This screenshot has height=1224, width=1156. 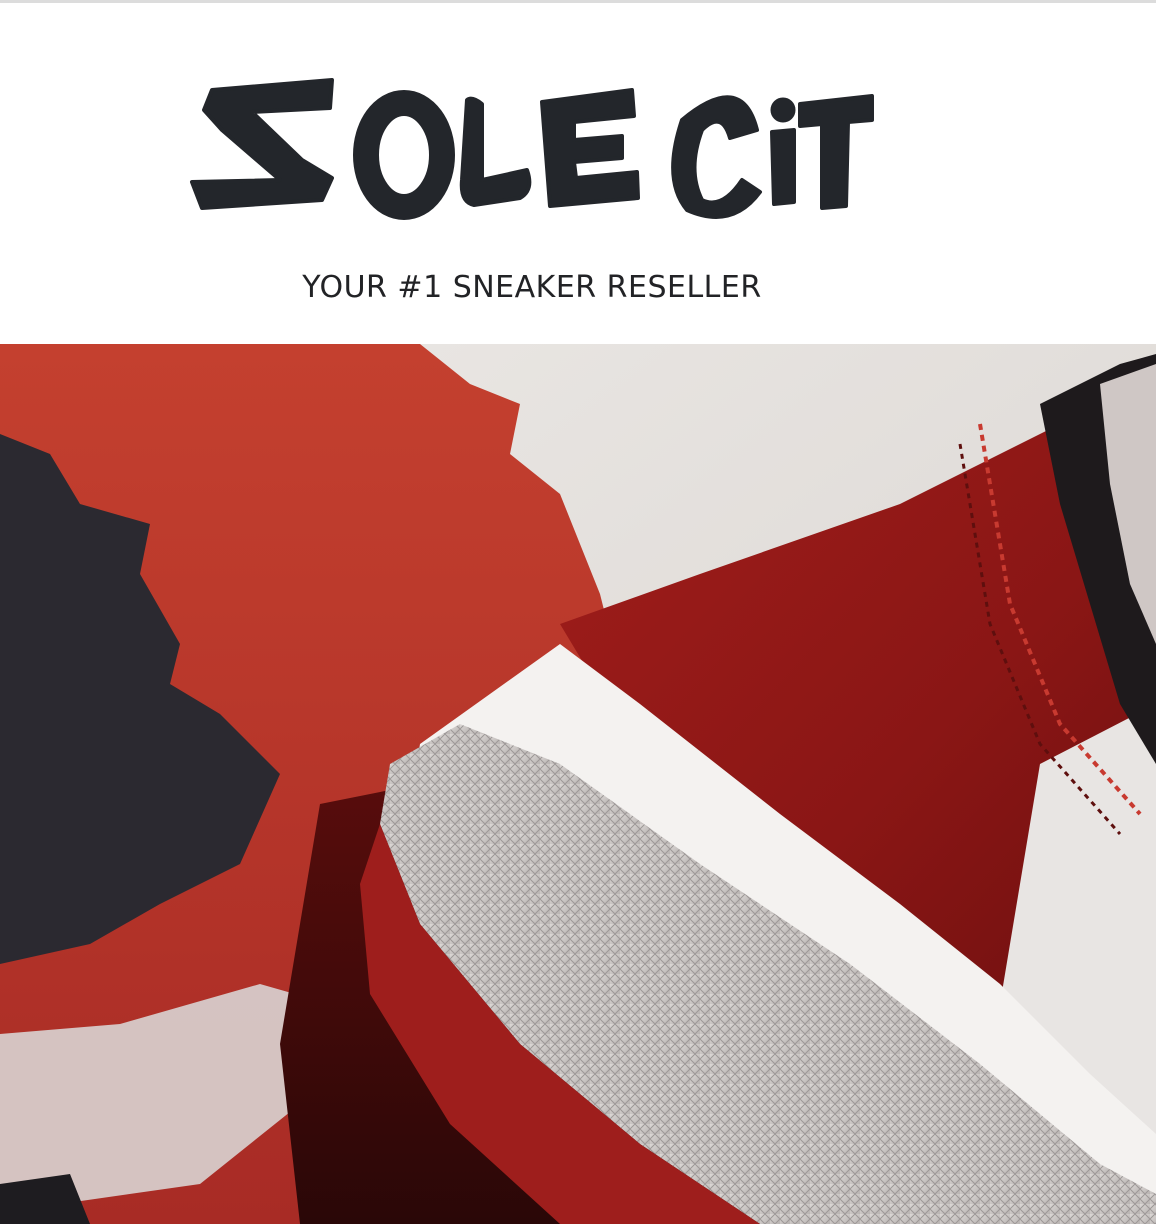 I want to click on browser-top-edge, so click(x=578, y=4).